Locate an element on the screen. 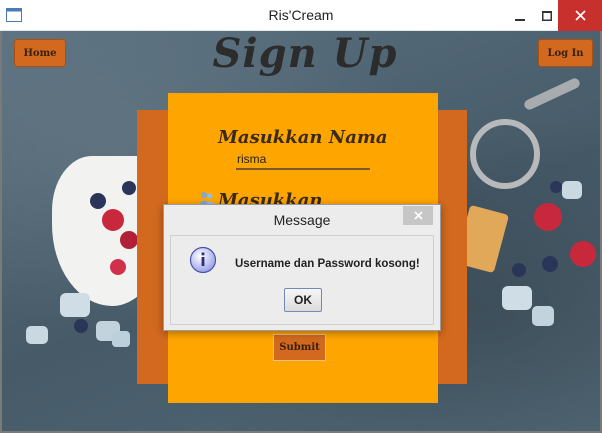 Image resolution: width=602 pixels, height=433 pixels. window-border-left is located at coordinates (1, 232).